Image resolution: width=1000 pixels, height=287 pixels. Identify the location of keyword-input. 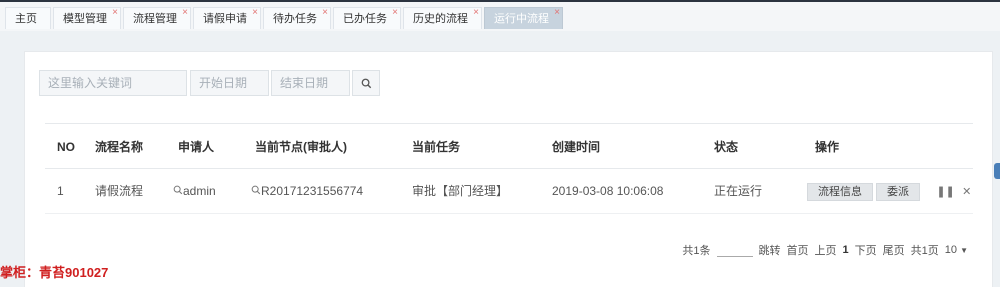
(113, 83).